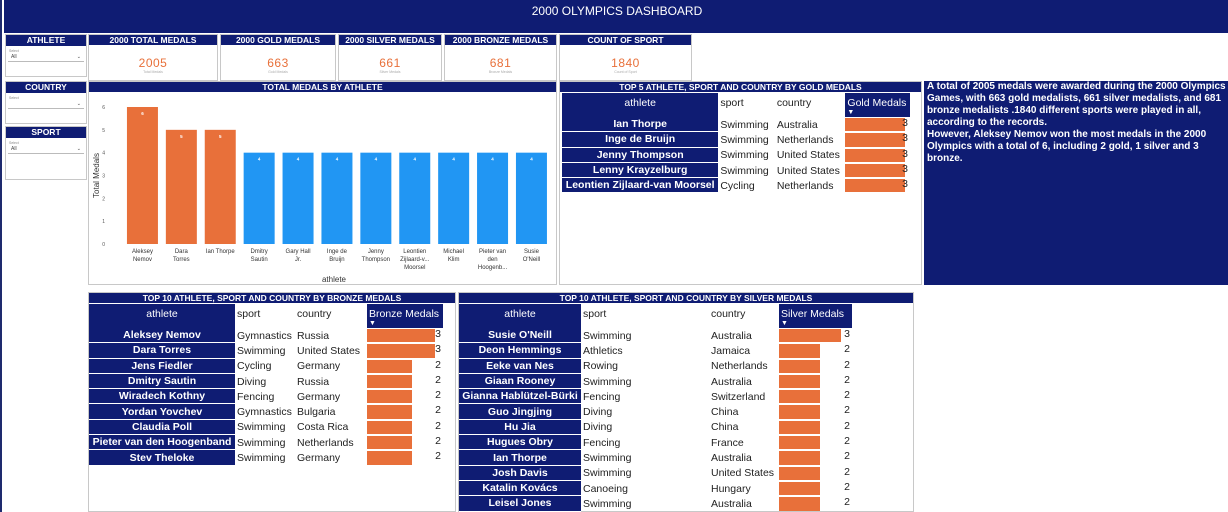  What do you see at coordinates (520, 412) in the screenshot?
I see `athlete-cell: Guo Jingjing` at bounding box center [520, 412].